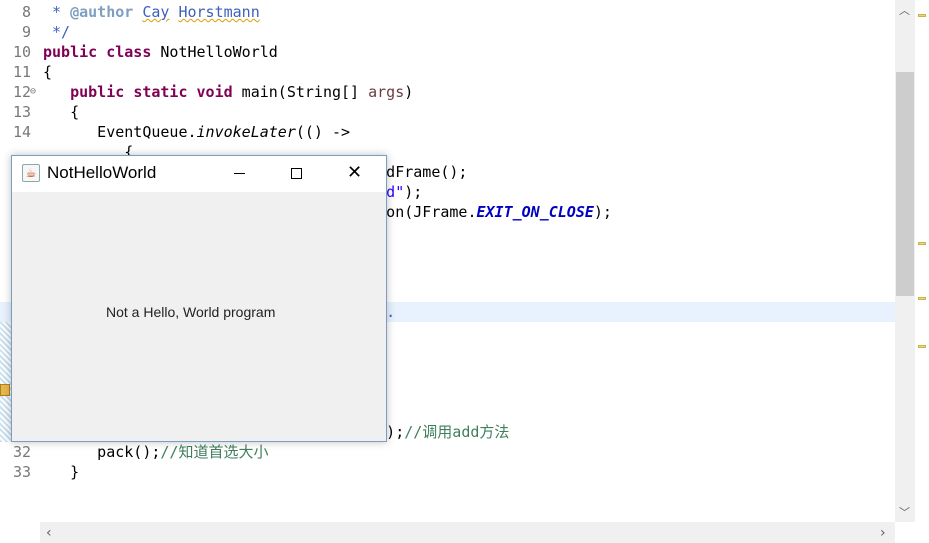 The height and width of the screenshot is (543, 929). I want to click on horizontal-scrollbar: ‹ ›, so click(467, 532).